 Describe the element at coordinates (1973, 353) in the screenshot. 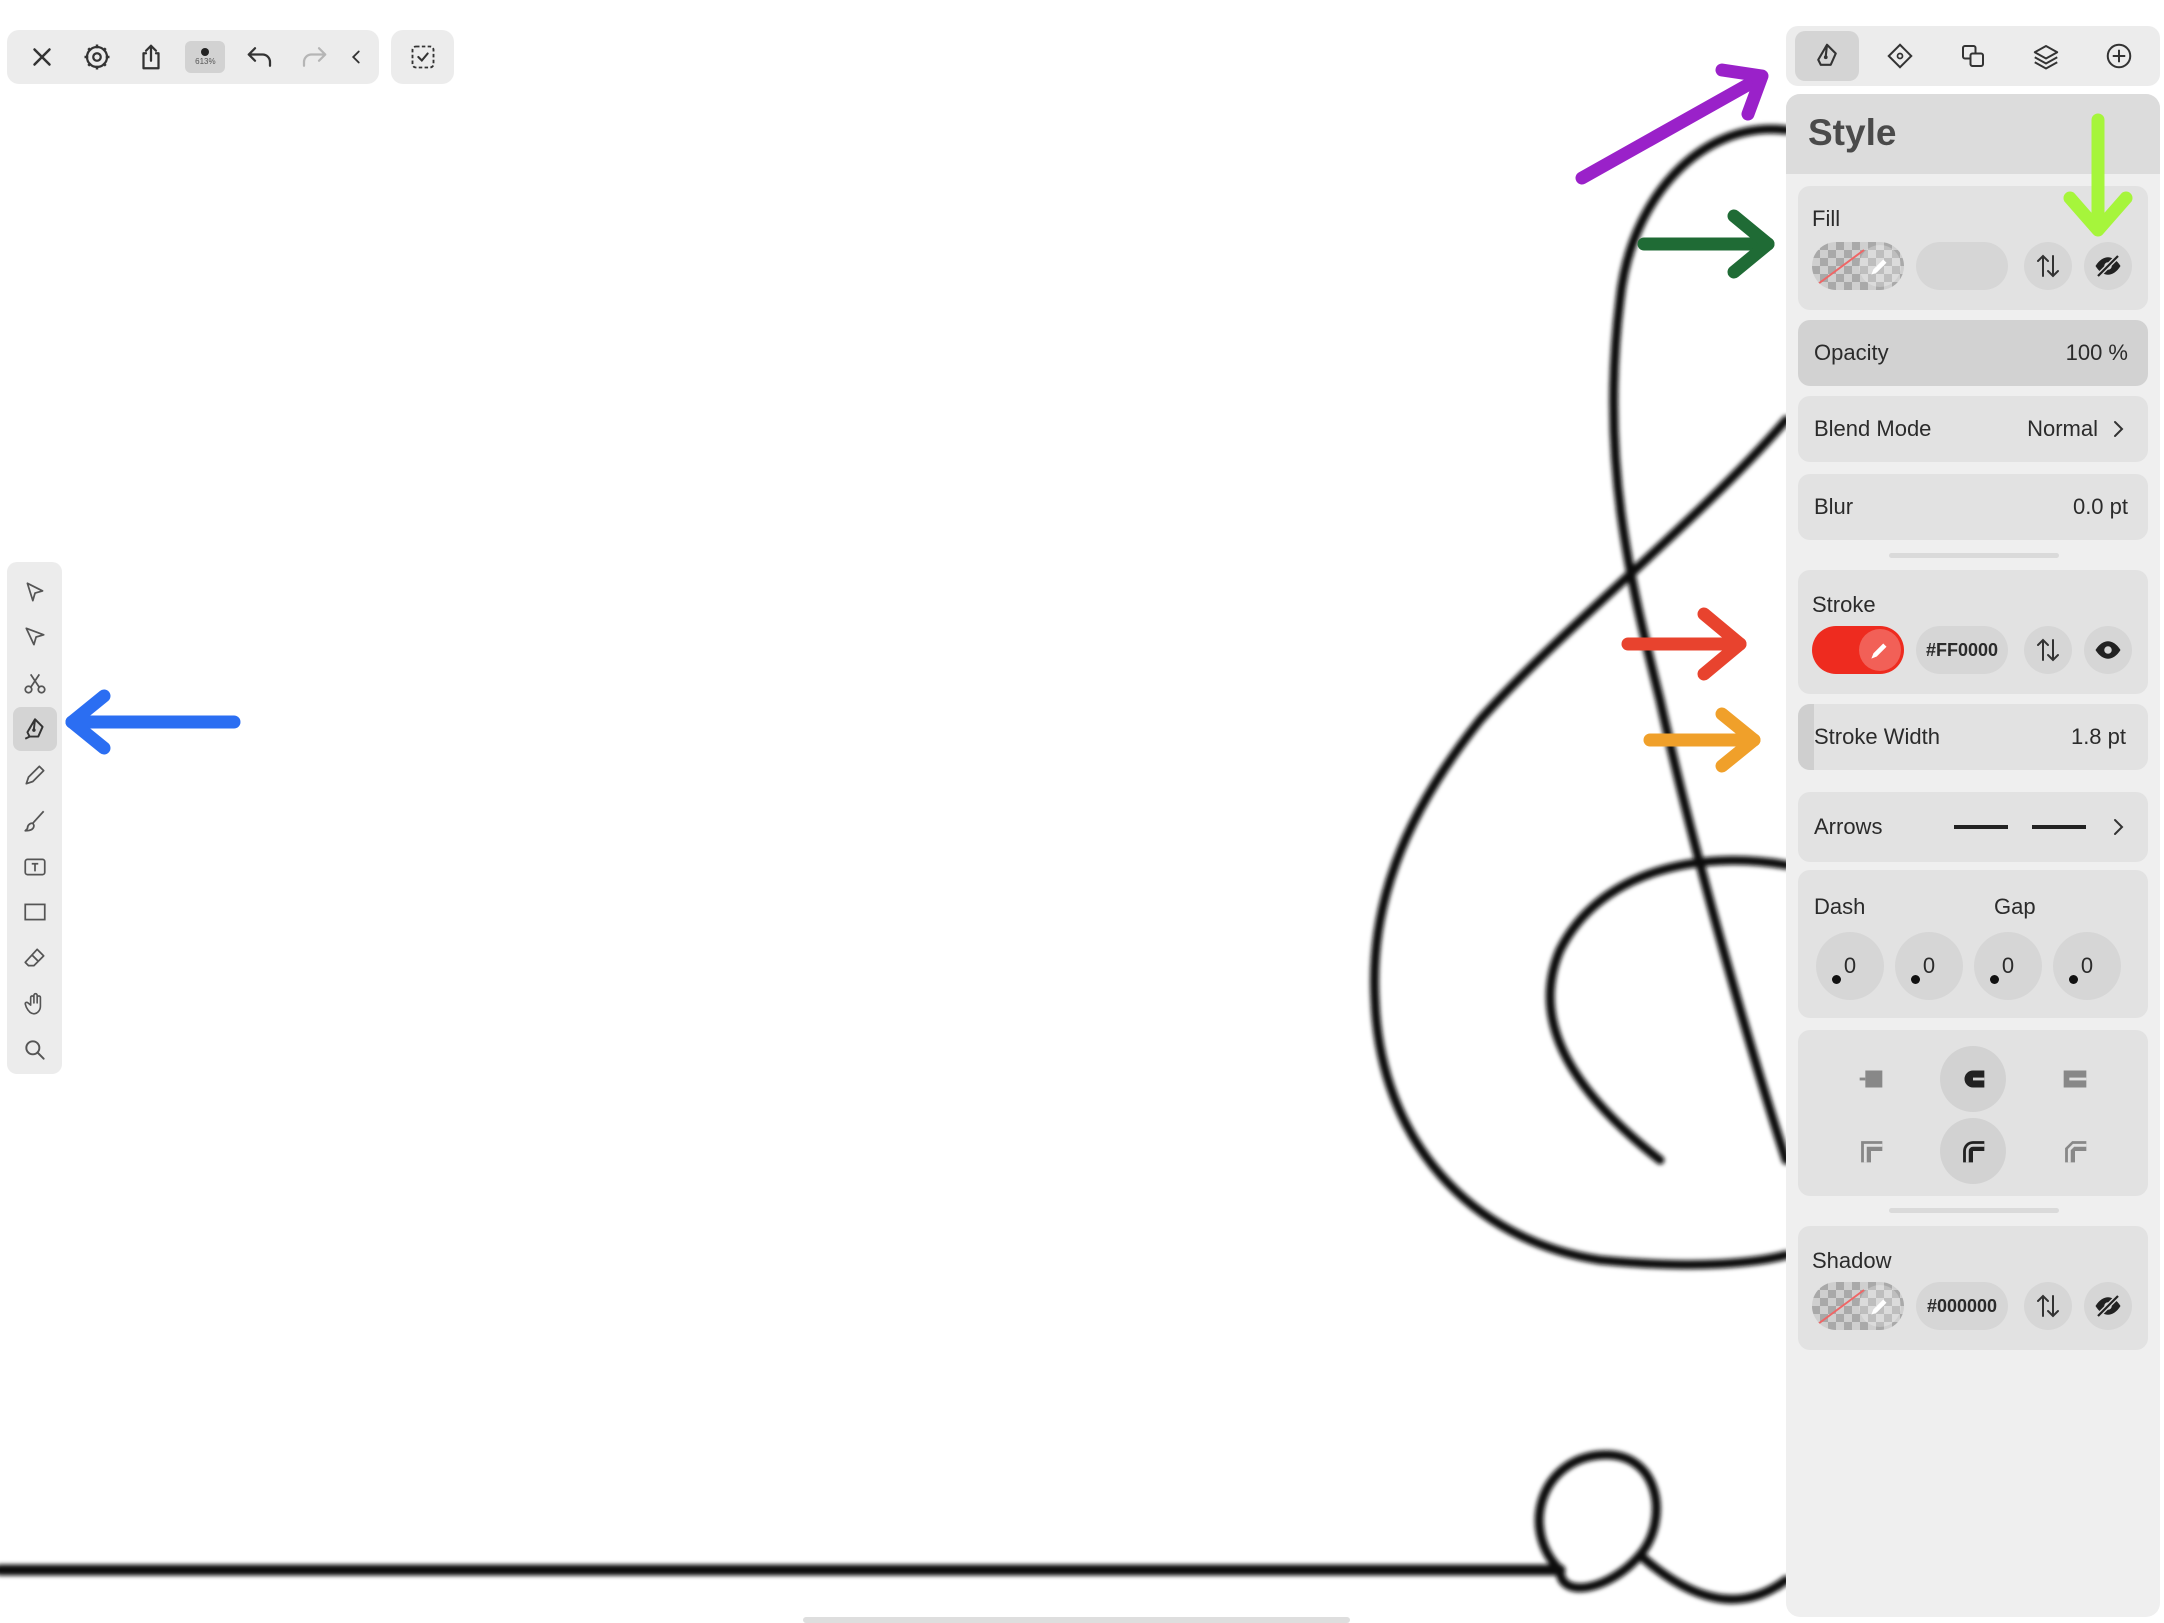

I see `opacity-slider: Opacity 100 %` at that location.